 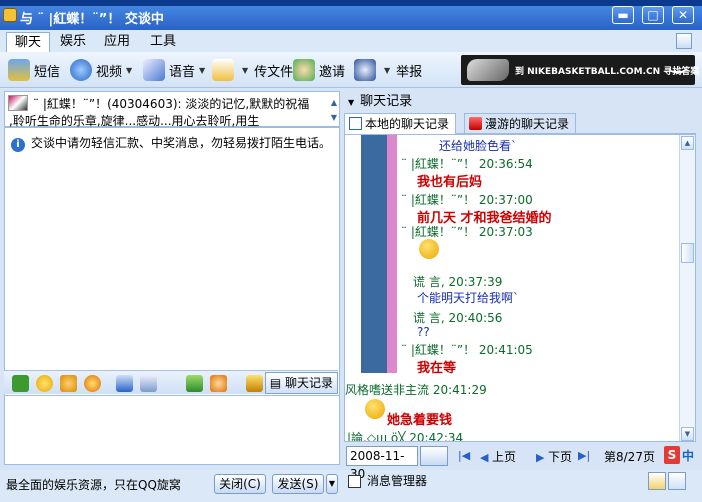 What do you see at coordinates (44, 383) in the screenshot?
I see `emoji-icon` at bounding box center [44, 383].